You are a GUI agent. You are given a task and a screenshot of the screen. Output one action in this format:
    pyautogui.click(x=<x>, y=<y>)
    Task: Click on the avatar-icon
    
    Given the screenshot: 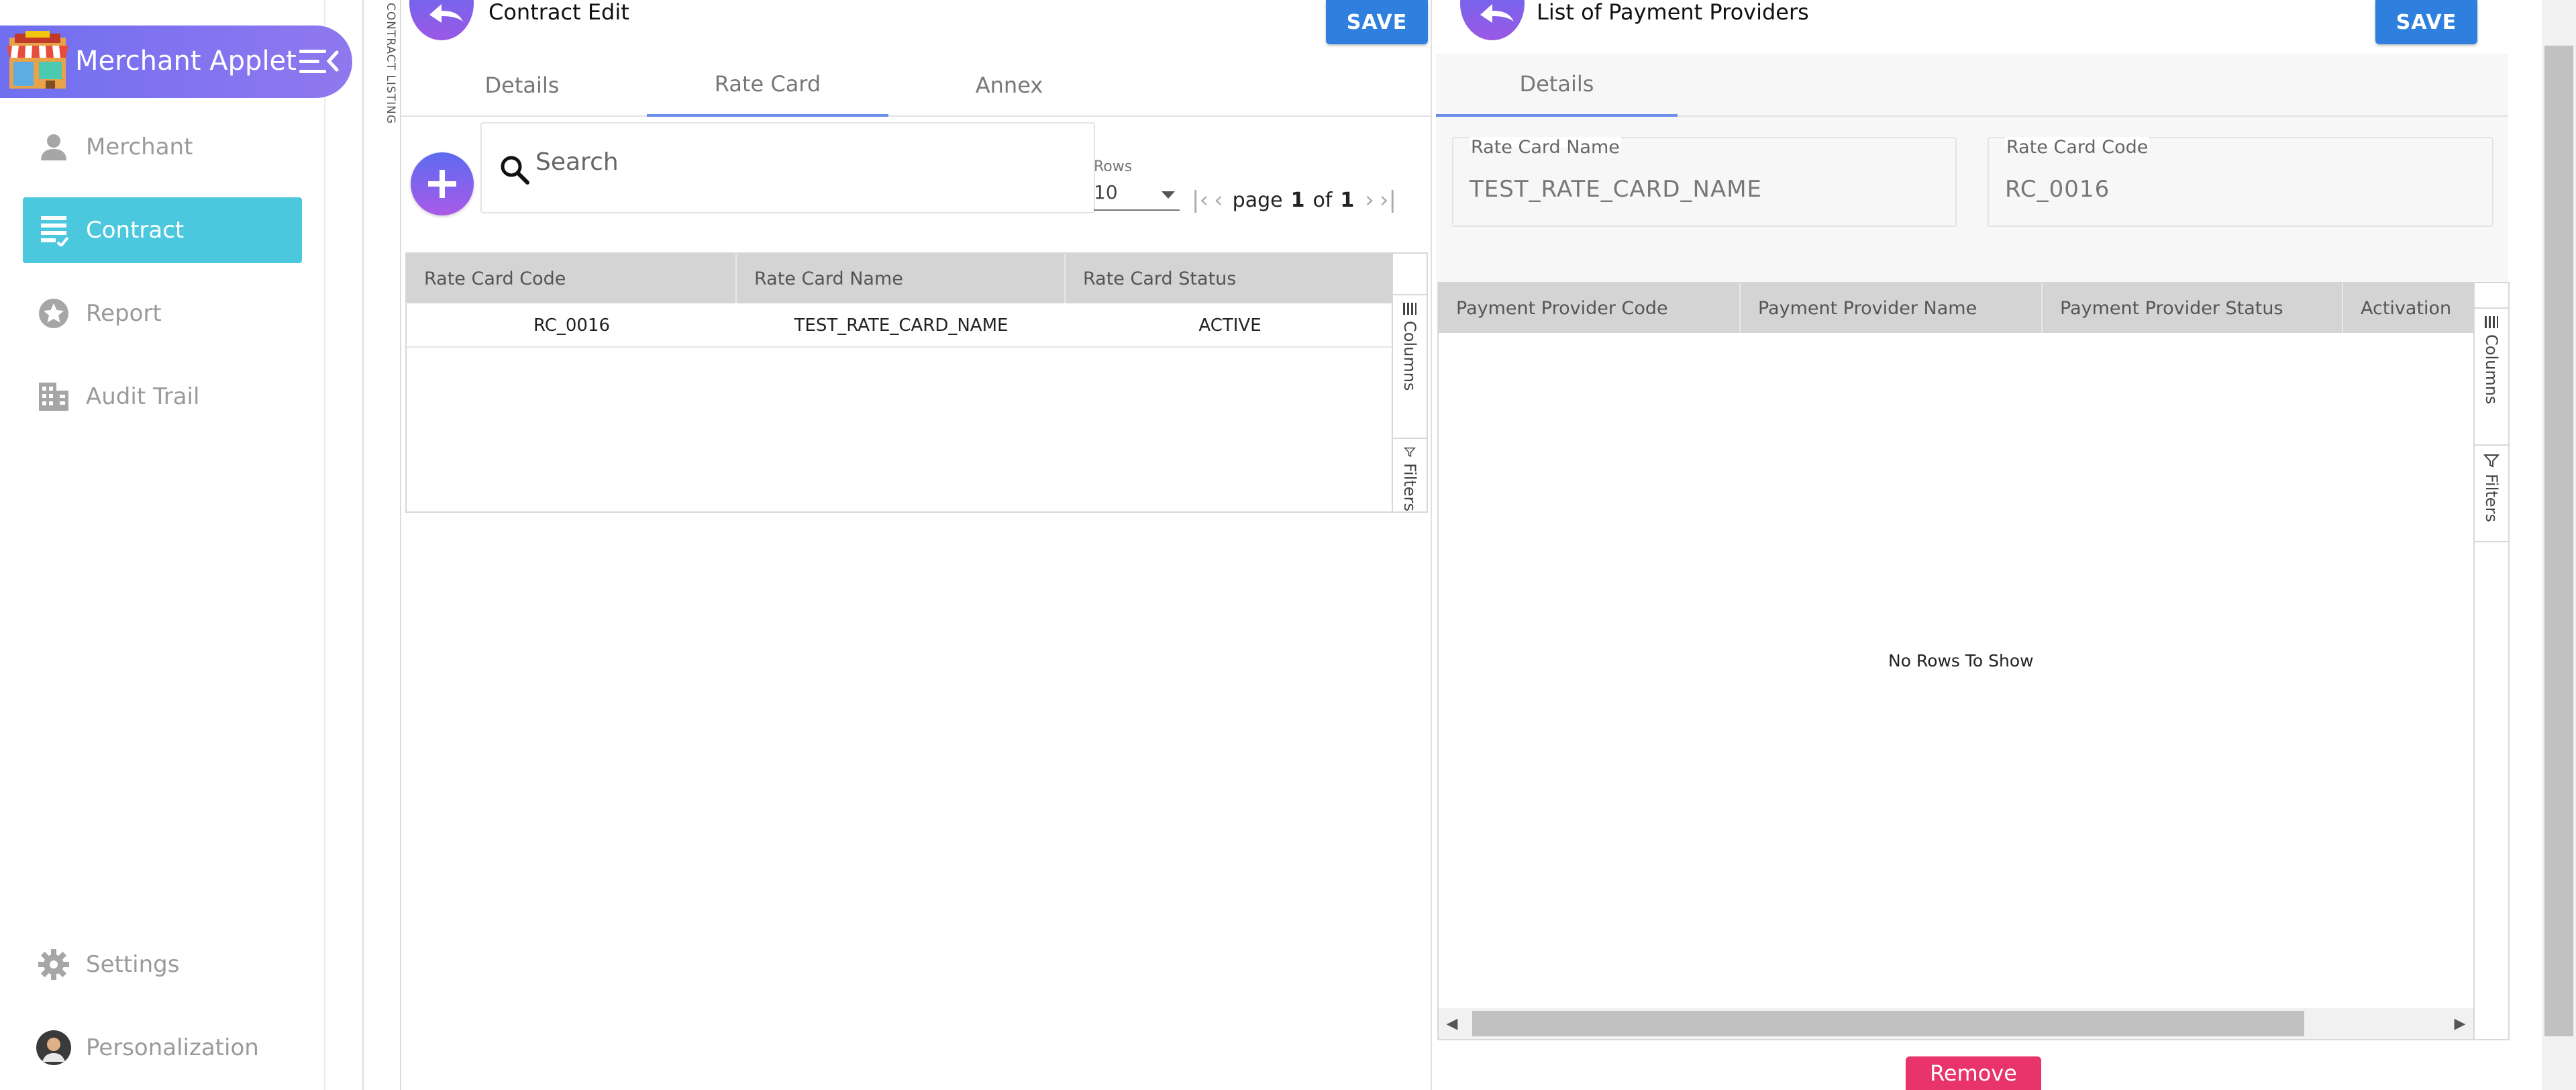 What is the action you would take?
    pyautogui.click(x=54, y=1048)
    